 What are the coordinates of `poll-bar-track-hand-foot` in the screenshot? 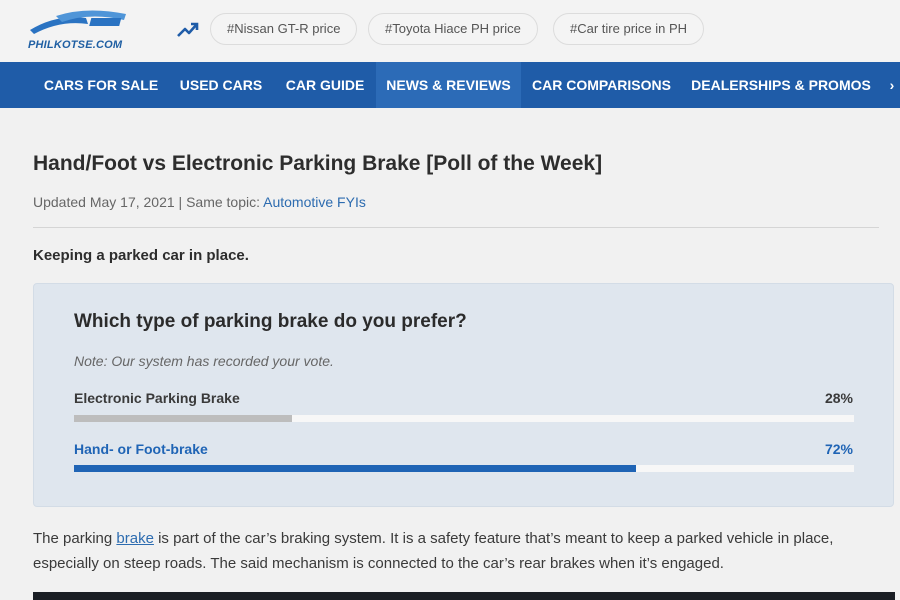 It's located at (464, 468).